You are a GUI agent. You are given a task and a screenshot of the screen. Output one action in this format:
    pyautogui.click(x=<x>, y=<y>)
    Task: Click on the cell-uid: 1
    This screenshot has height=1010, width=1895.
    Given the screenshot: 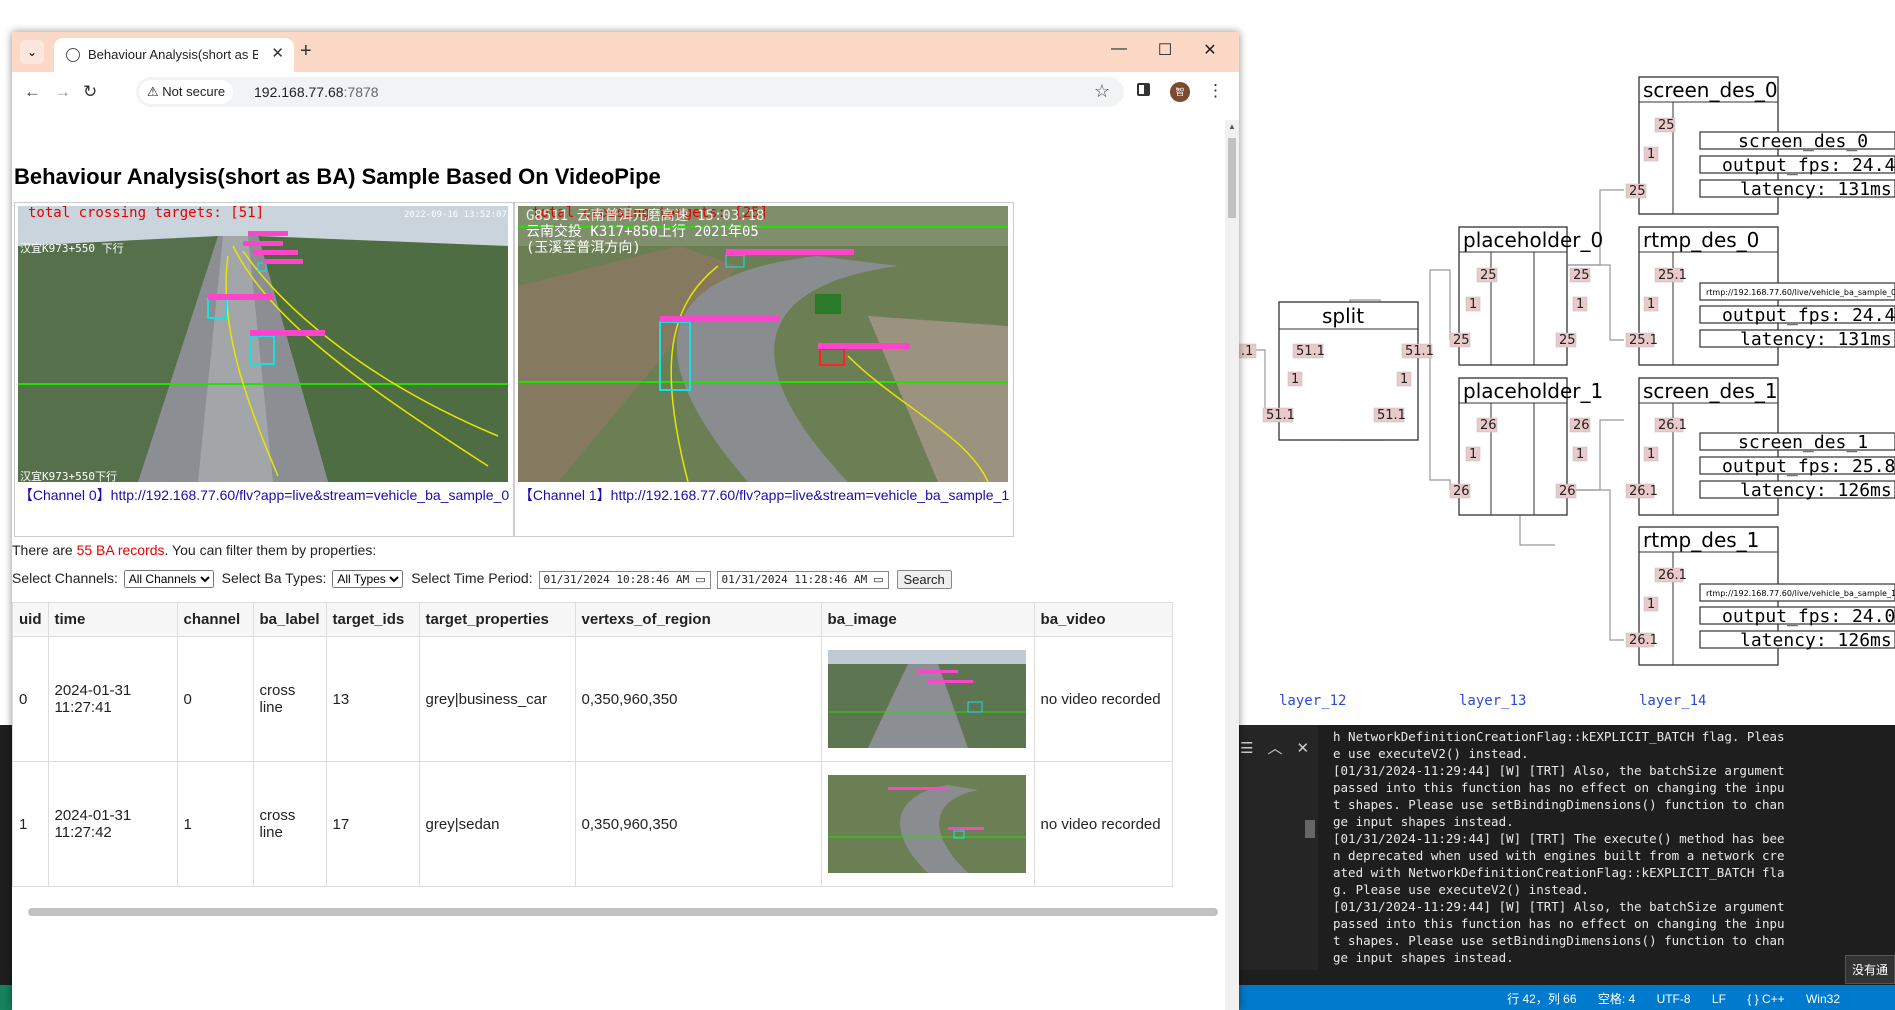 What is the action you would take?
    pyautogui.click(x=30, y=824)
    